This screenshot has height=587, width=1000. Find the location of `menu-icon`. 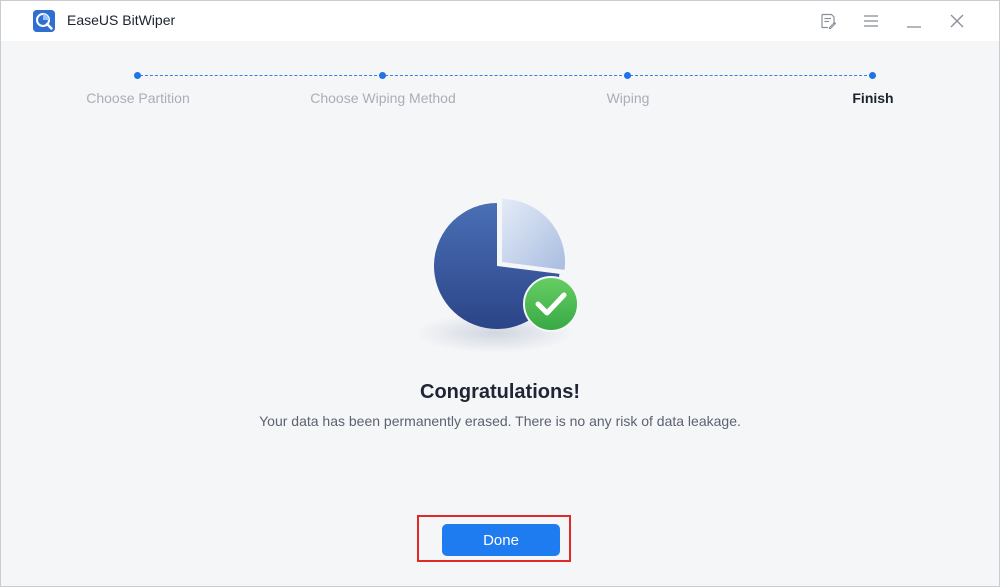

menu-icon is located at coordinates (871, 21).